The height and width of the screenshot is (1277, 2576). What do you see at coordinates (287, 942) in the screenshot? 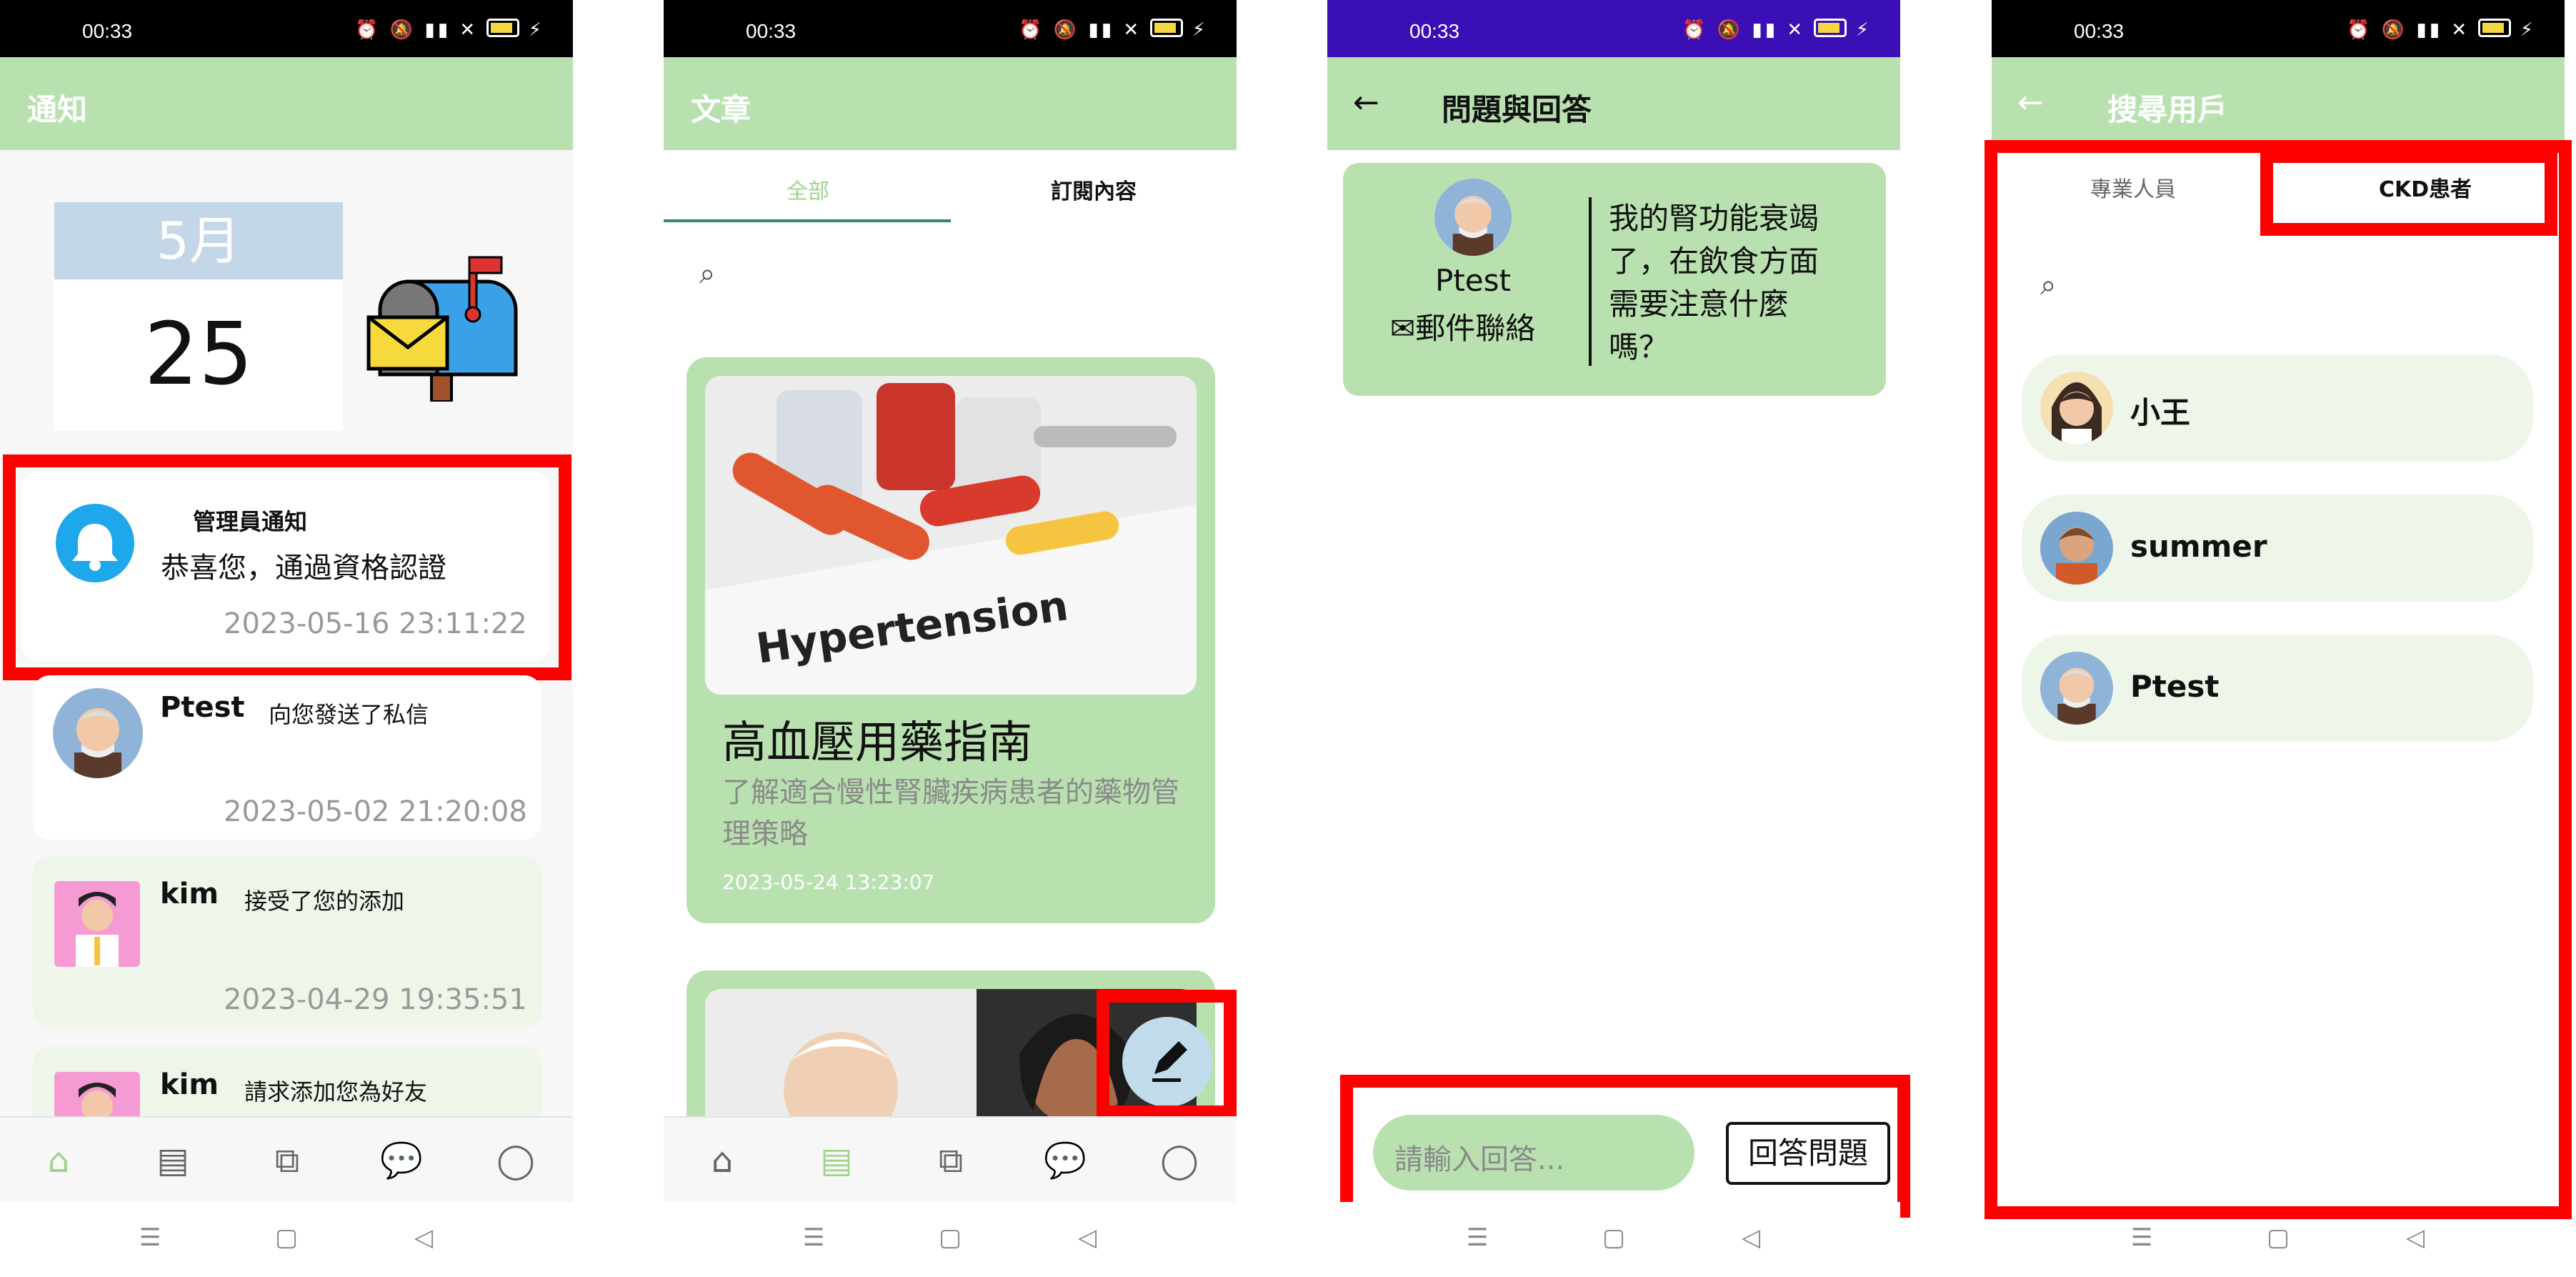
I see `notification-card-kim: kim 接受了您的添加 2023-04-29 19:35:51` at bounding box center [287, 942].